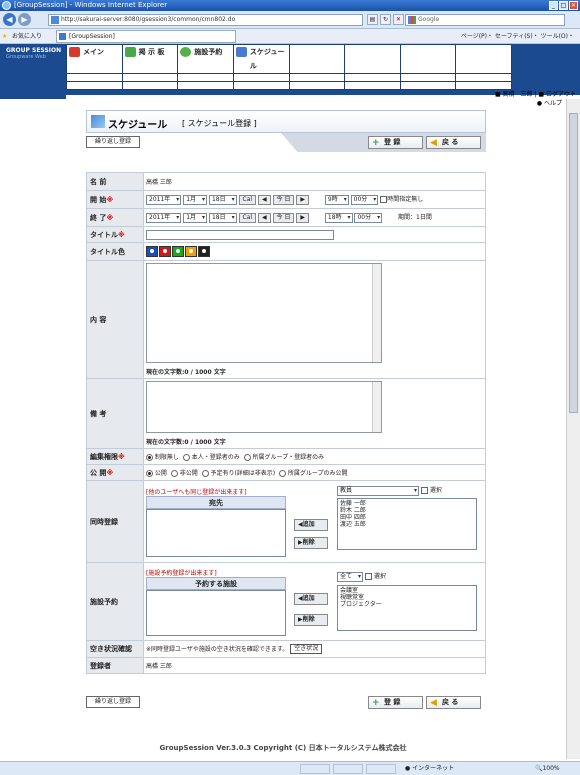 Image resolution: width=580 pixels, height=775 pixels. Describe the element at coordinates (407, 597) in the screenshot. I see `facility-list-item: 視聴覚室` at that location.